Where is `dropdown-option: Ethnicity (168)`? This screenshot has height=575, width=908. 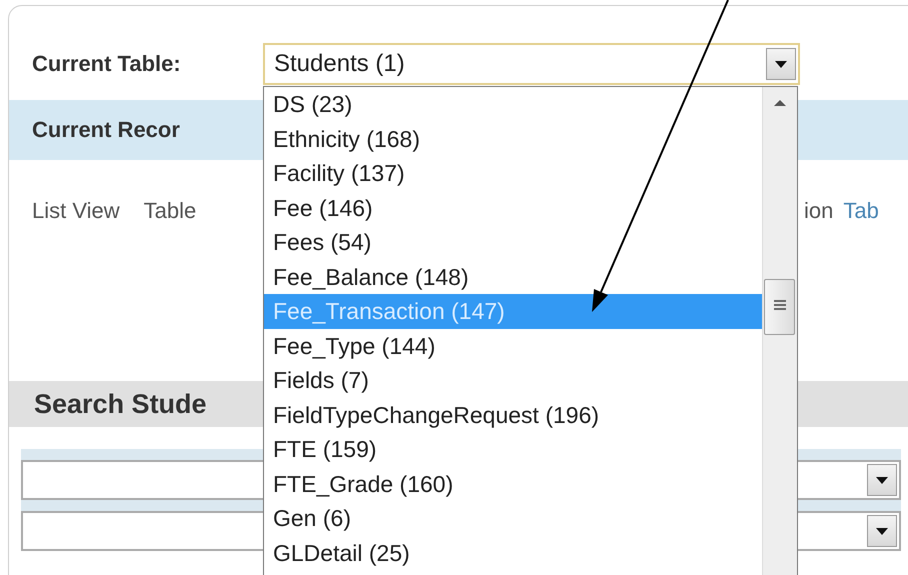 dropdown-option: Ethnicity (168) is located at coordinates (513, 139).